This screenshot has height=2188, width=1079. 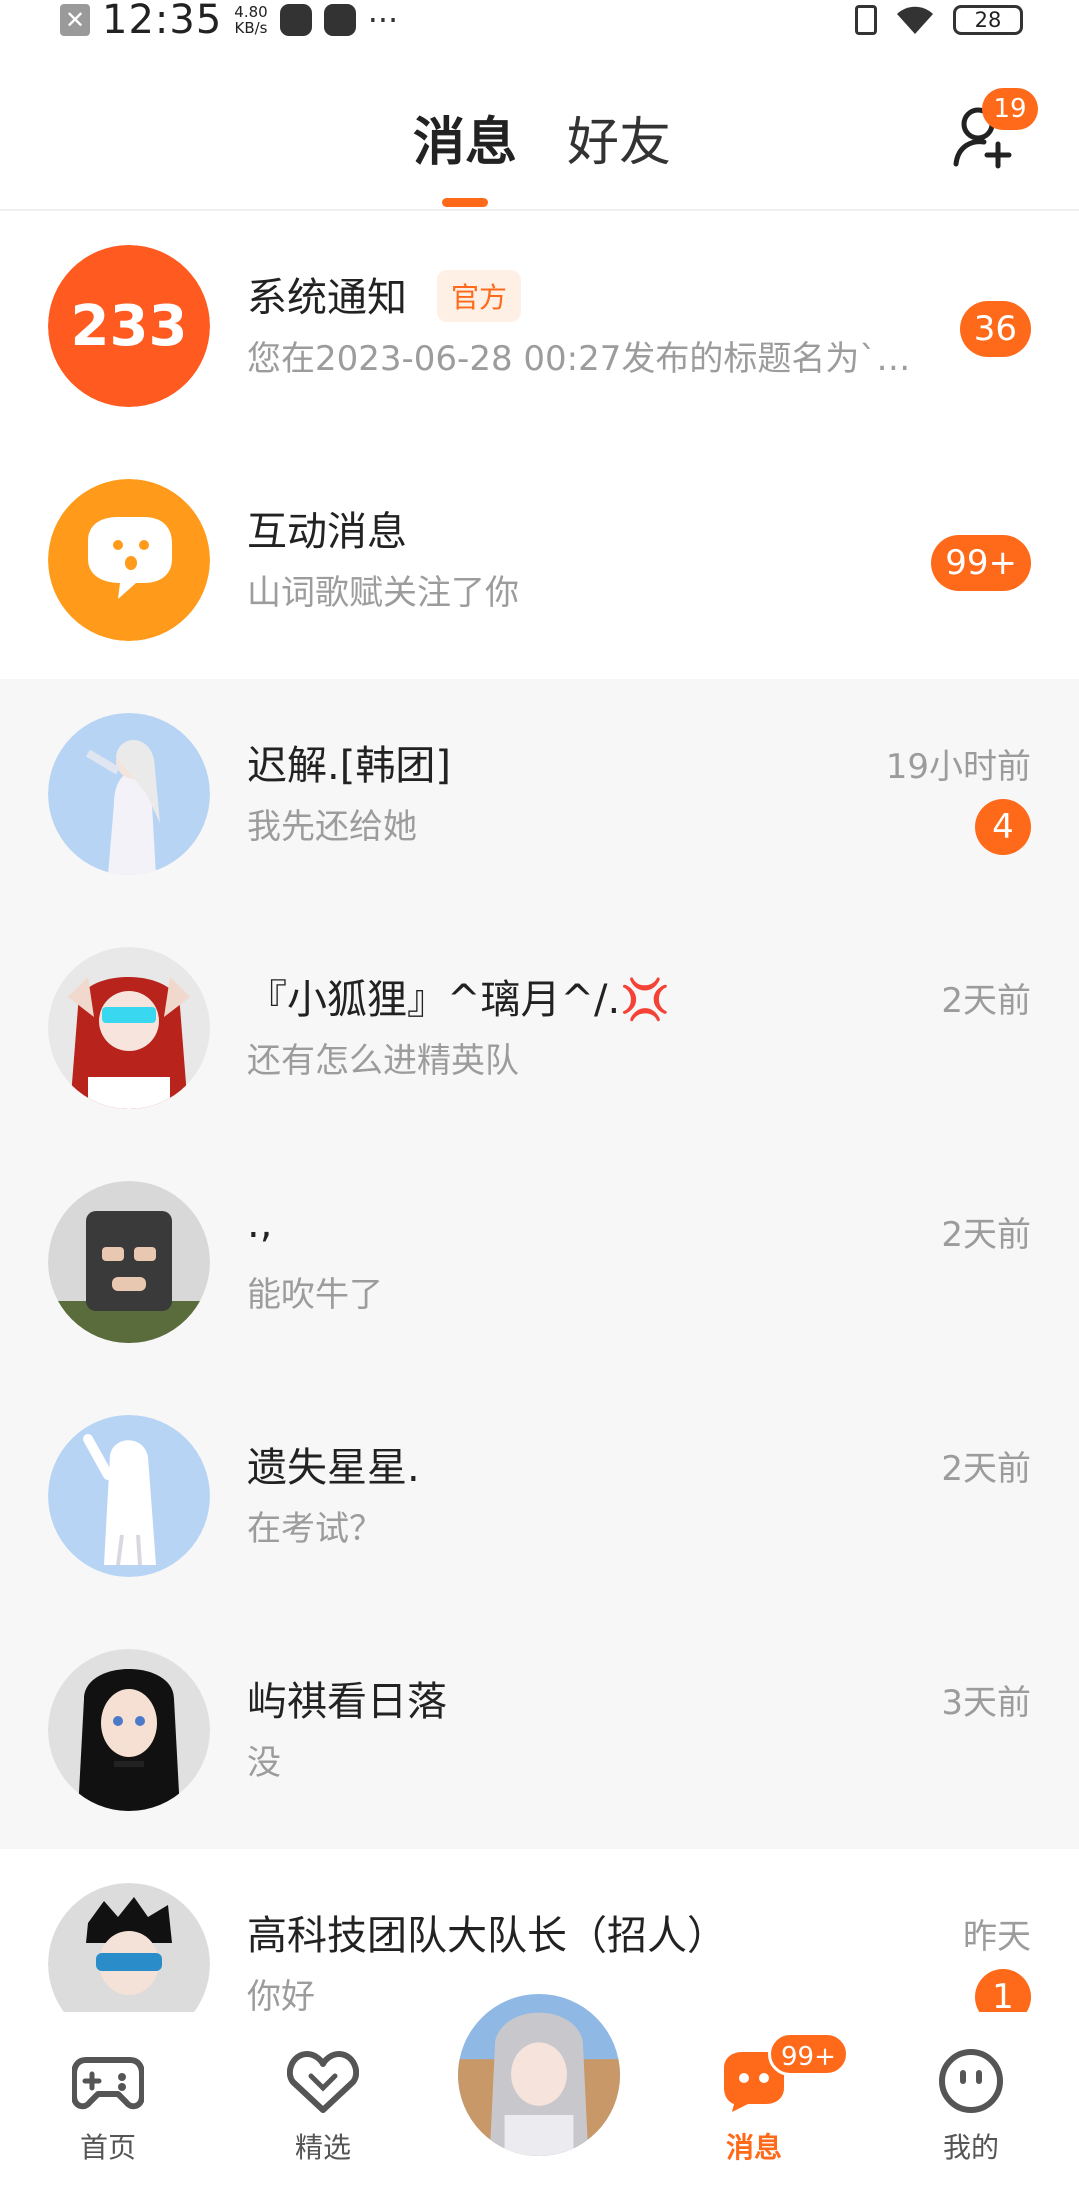 I want to click on profile-avatar-button, so click(x=539, y=2075).